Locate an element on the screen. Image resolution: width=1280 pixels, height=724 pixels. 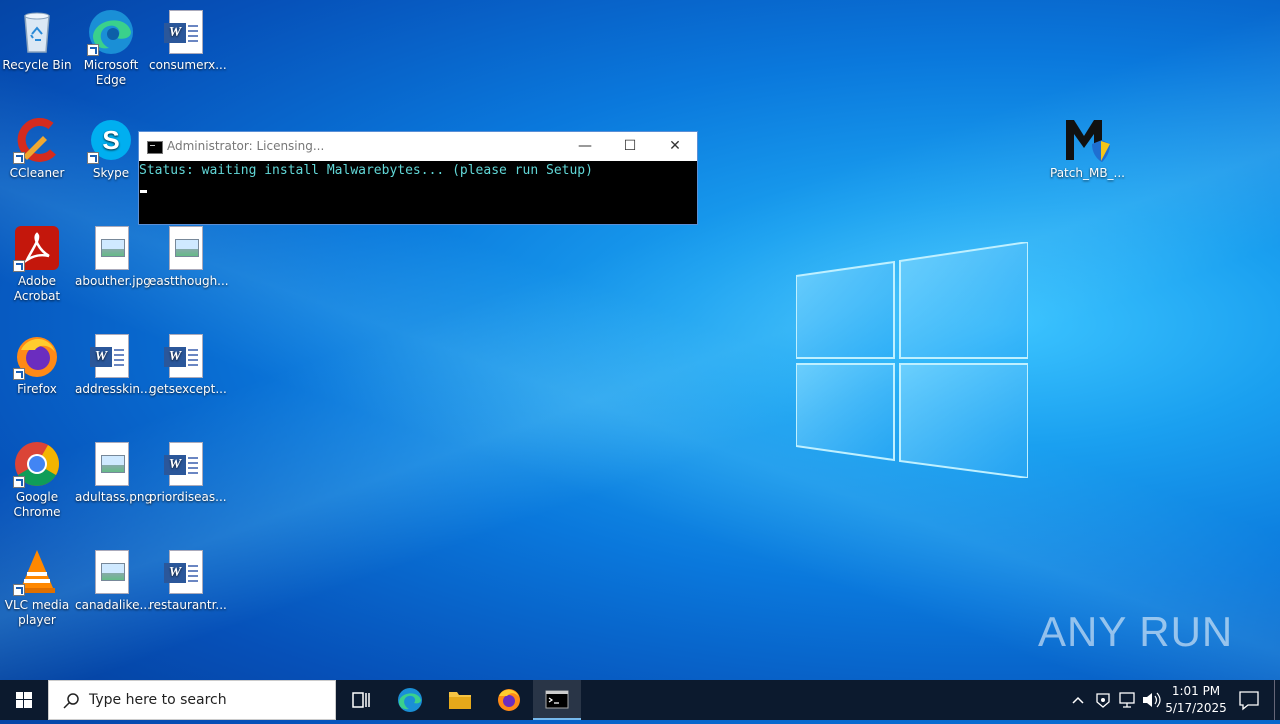
cmd-title-bar: Administrator: Licensing... — ☐ ✕ is located at coordinates (418, 146).